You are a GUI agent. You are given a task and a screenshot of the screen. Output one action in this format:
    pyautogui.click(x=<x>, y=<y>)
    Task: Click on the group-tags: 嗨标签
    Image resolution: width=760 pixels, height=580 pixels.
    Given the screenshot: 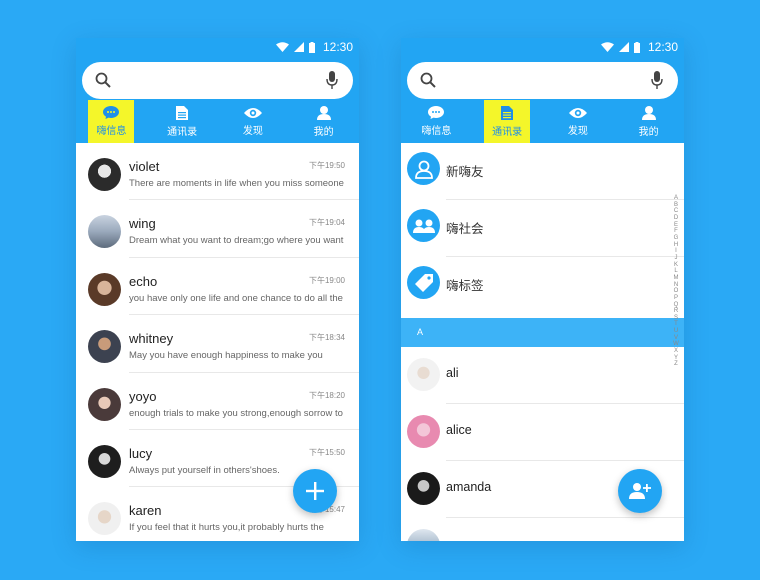 What is the action you would take?
    pyautogui.click(x=542, y=285)
    